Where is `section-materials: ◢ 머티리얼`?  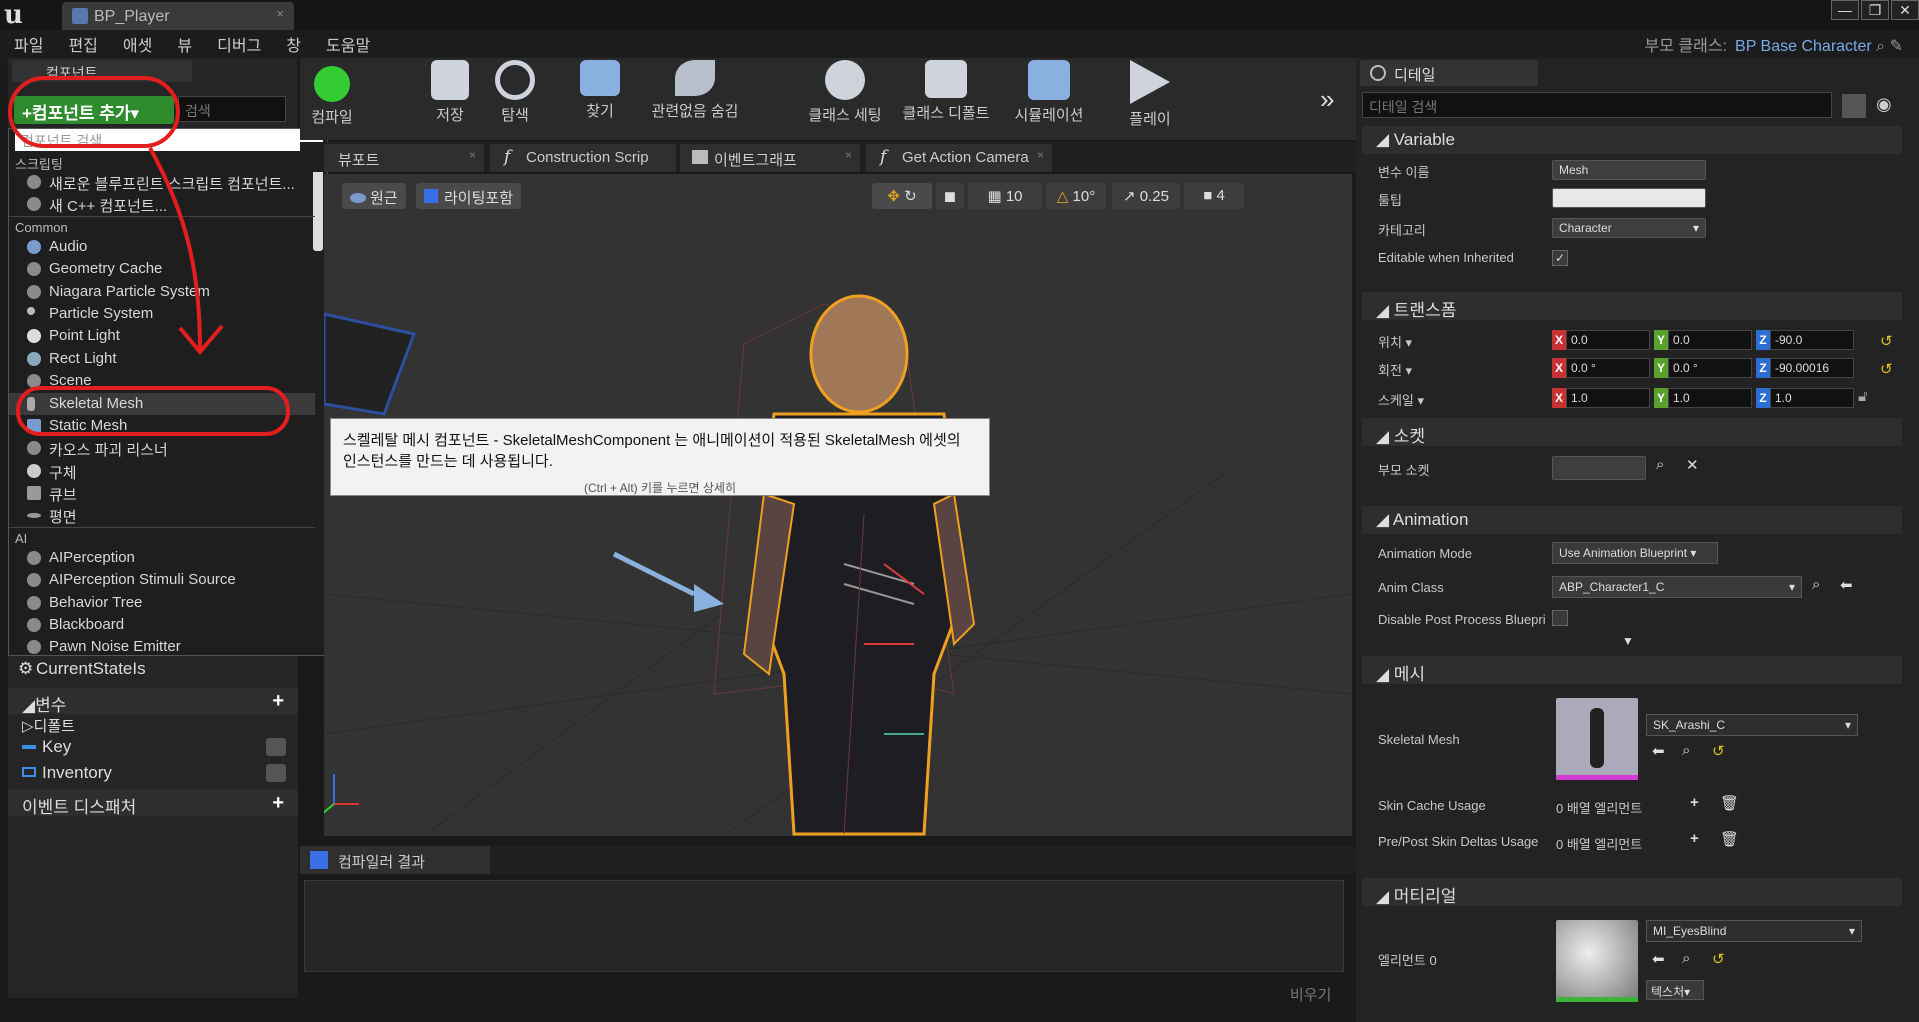 section-materials: ◢ 머티리얼 is located at coordinates (1632, 892).